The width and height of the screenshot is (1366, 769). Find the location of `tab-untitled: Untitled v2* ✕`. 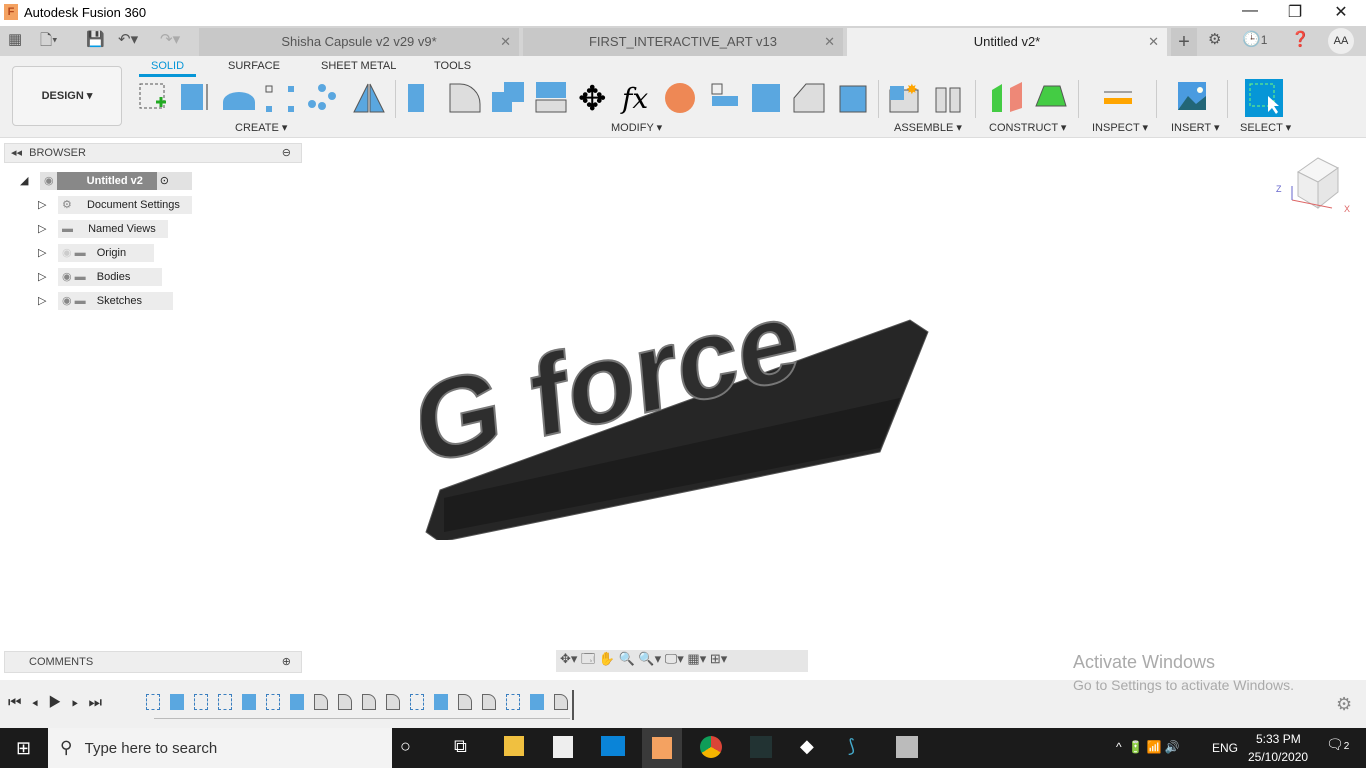

tab-untitled: Untitled v2* ✕ is located at coordinates (1007, 42).